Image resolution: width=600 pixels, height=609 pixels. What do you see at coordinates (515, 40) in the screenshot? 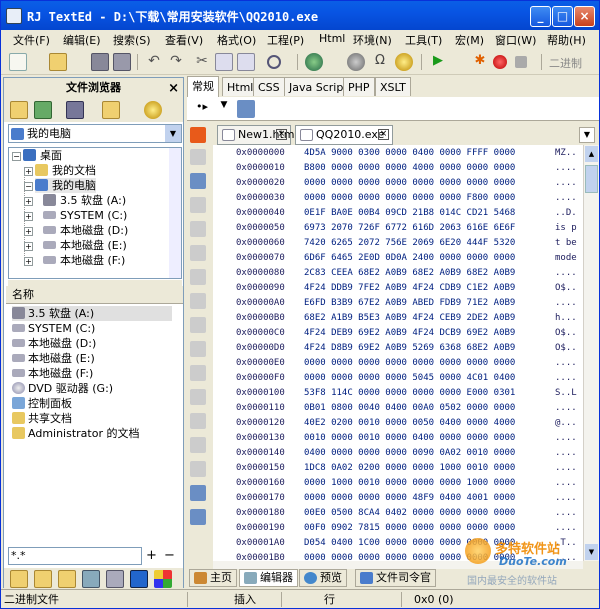
I see `menu-window: 窗口(W)` at bounding box center [515, 40].